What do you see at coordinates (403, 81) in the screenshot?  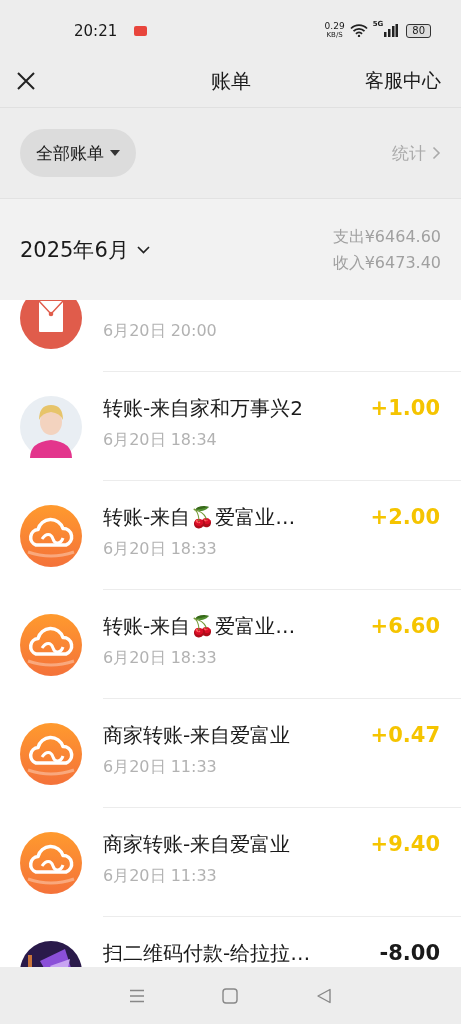 I see `customer-service-link: 客服中心` at bounding box center [403, 81].